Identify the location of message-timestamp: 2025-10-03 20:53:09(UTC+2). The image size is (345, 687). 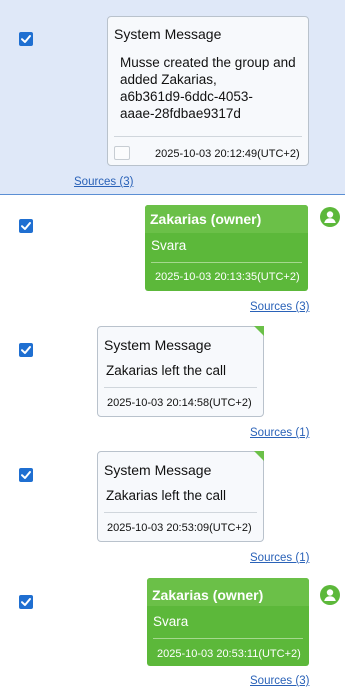
(179, 528).